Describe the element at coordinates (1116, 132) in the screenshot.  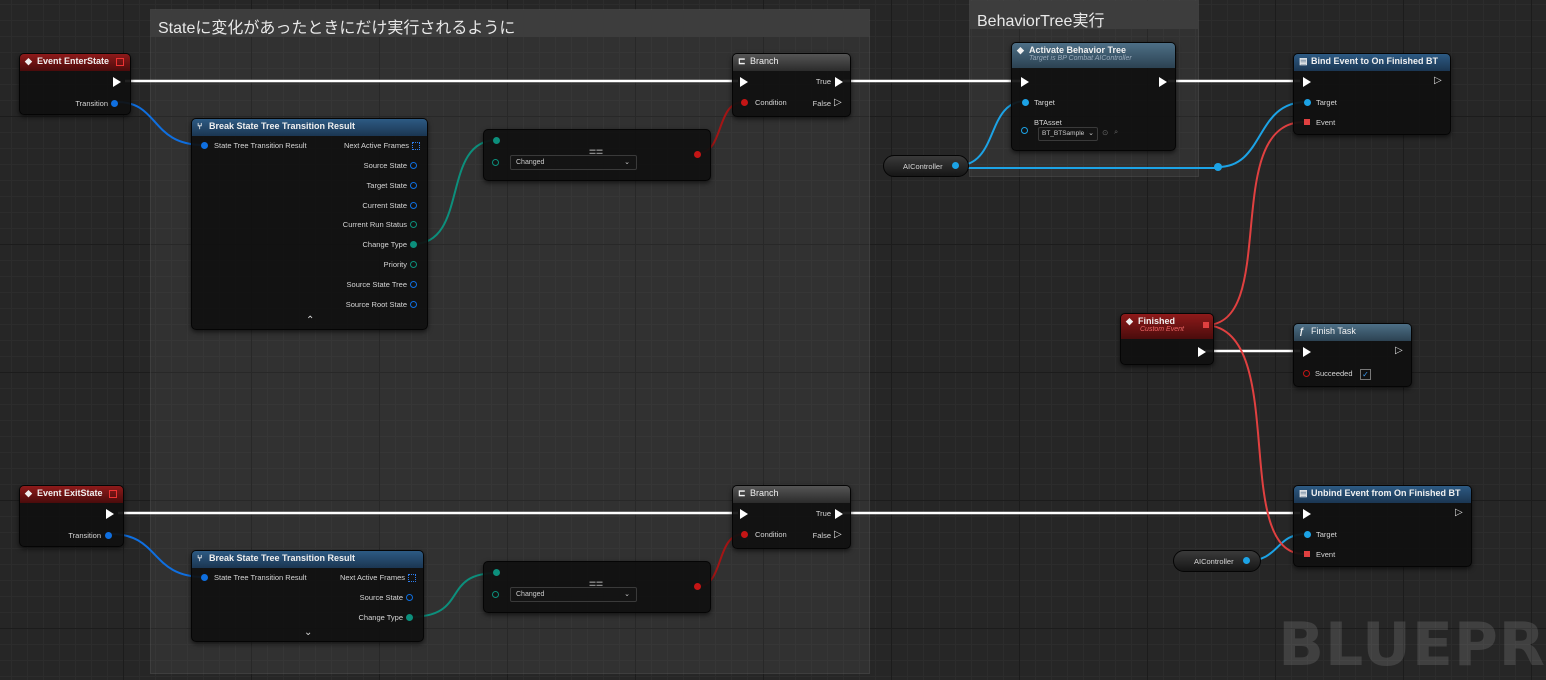
I see `search-icon: ⌕` at that location.